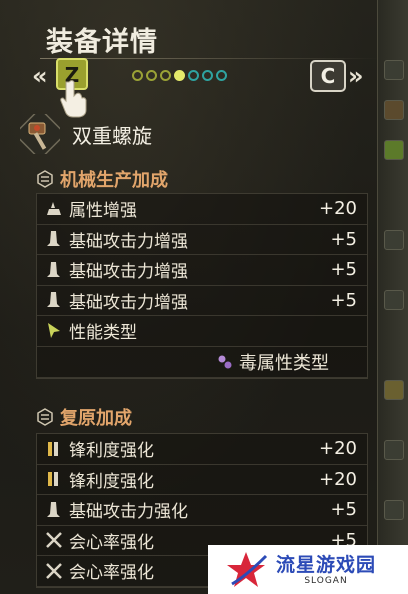  What do you see at coordinates (54, 208) in the screenshot?
I see `element-boost-icon` at bounding box center [54, 208].